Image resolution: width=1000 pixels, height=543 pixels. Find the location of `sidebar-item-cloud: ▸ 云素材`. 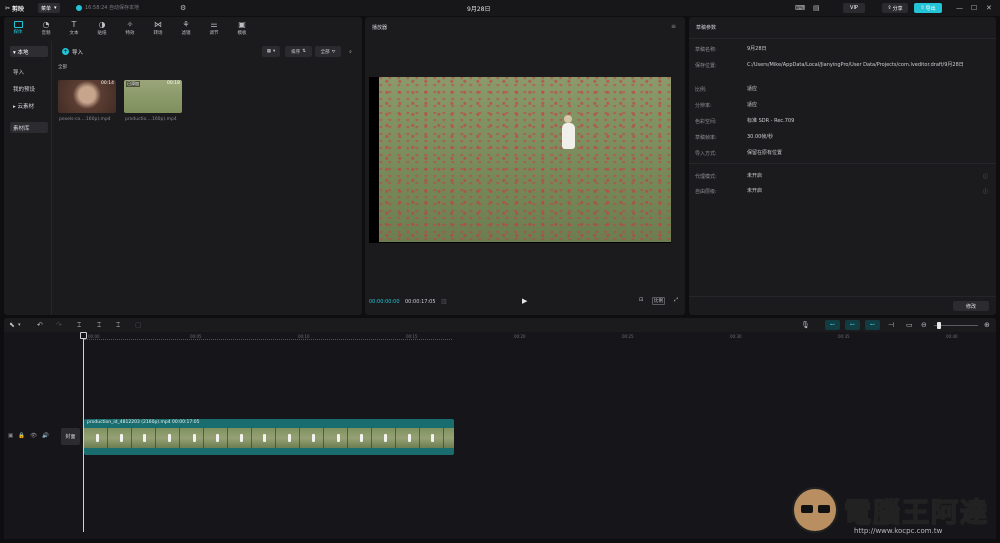

sidebar-item-cloud: ▸ 云素材 is located at coordinates (29, 105).